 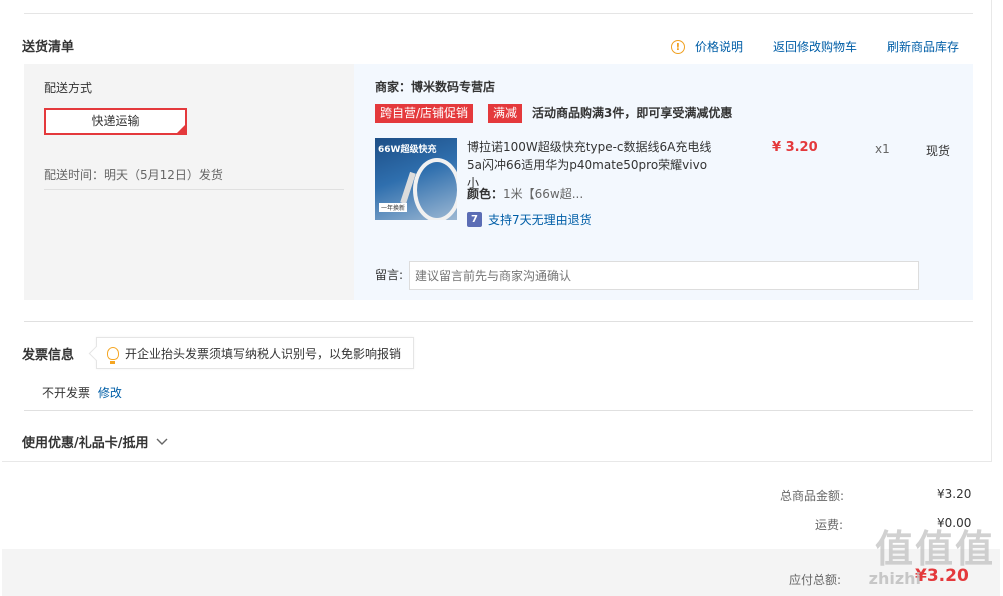 I want to click on watermark-logo: 值值值, so click(x=934, y=549).